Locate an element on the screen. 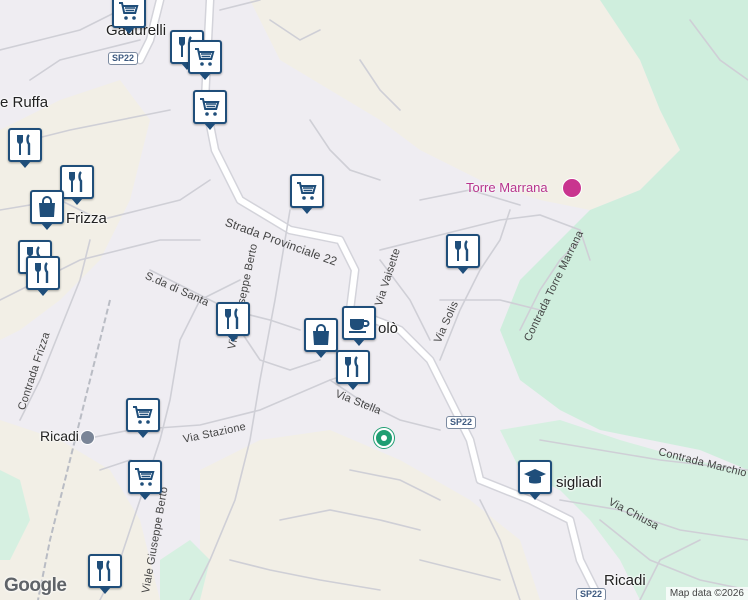 The image size is (748, 600). map-marker-cafe is located at coordinates (359, 326).